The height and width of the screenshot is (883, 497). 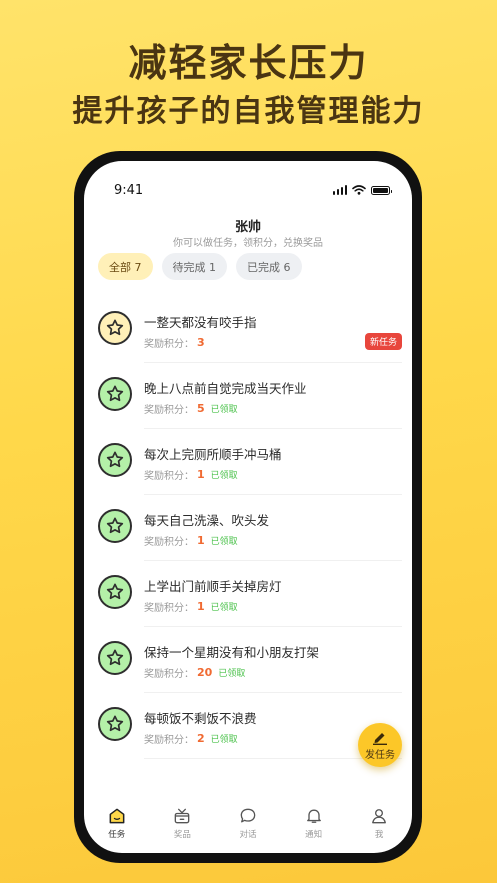 What do you see at coordinates (200, 322) in the screenshot?
I see `task-title: 一整天都没有咬手指` at bounding box center [200, 322].